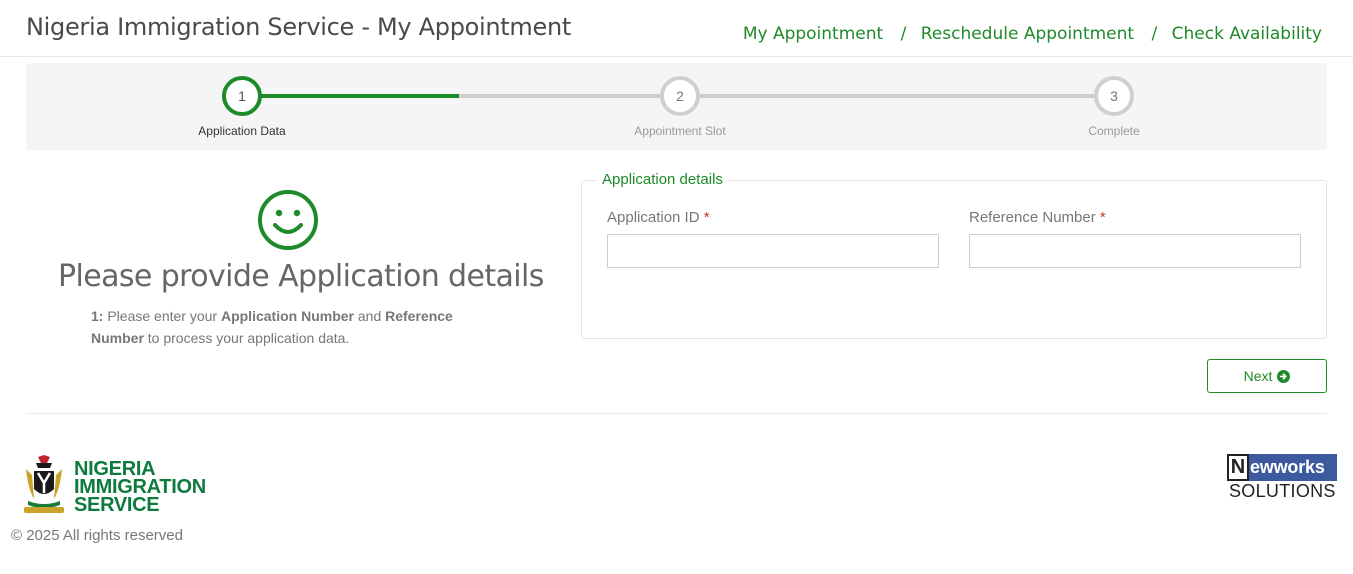  Describe the element at coordinates (773, 251) in the screenshot. I see `application-id-input` at that location.